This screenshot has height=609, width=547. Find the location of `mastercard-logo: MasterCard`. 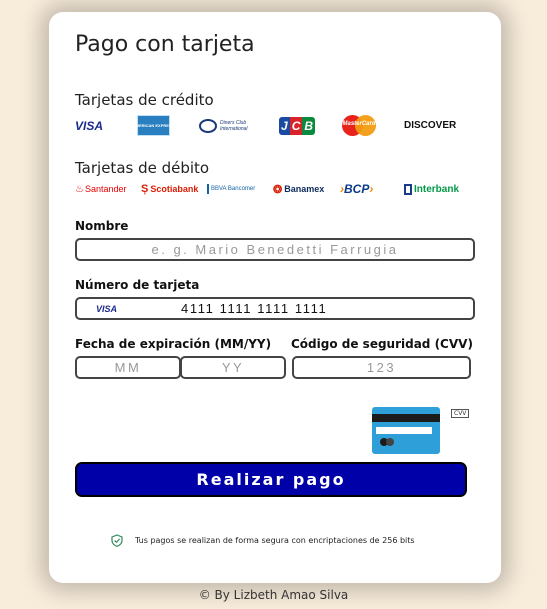

mastercard-logo: MasterCard is located at coordinates (373, 125).